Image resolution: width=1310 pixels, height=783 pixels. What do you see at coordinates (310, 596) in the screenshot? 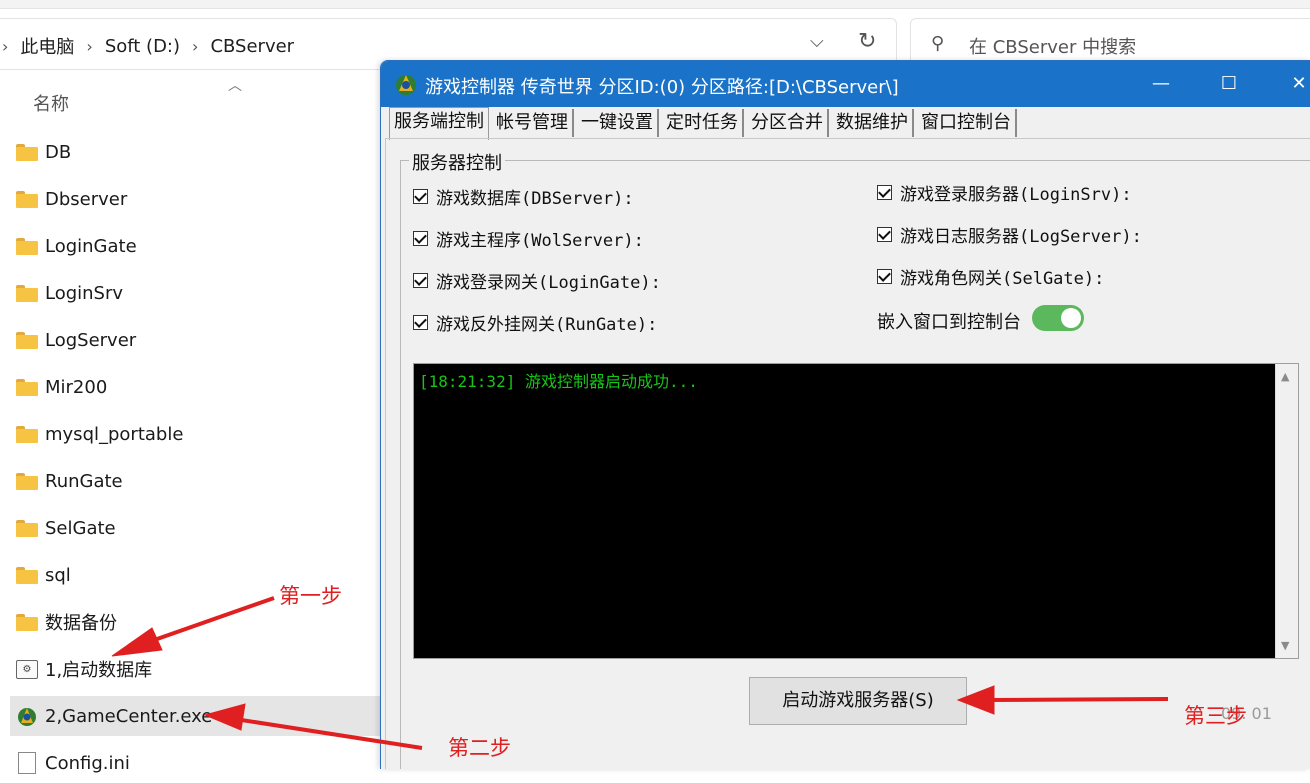
I see `annotation-step1: 第一步` at bounding box center [310, 596].